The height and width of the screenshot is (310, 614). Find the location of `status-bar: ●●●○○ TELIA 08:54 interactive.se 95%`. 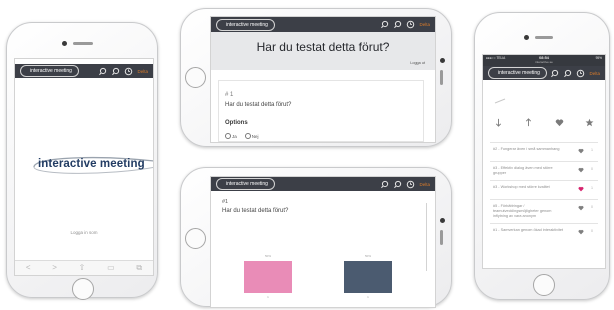

status-bar: ●●●○○ TELIA 08:54 interactive.se 95% is located at coordinates (544, 60).